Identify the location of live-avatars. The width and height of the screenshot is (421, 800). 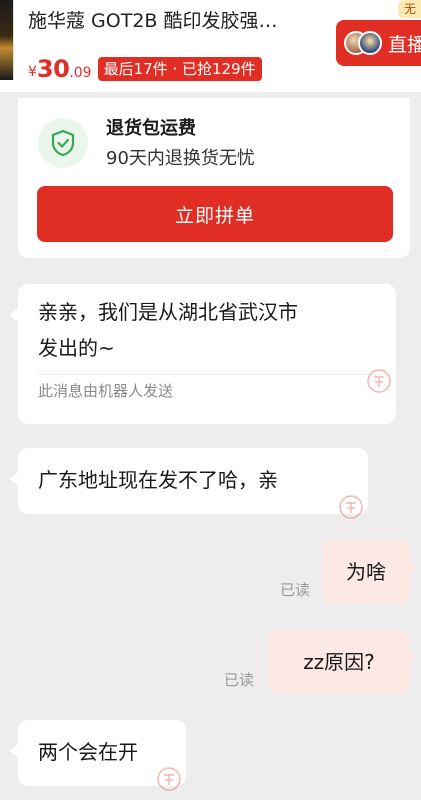
(364, 43).